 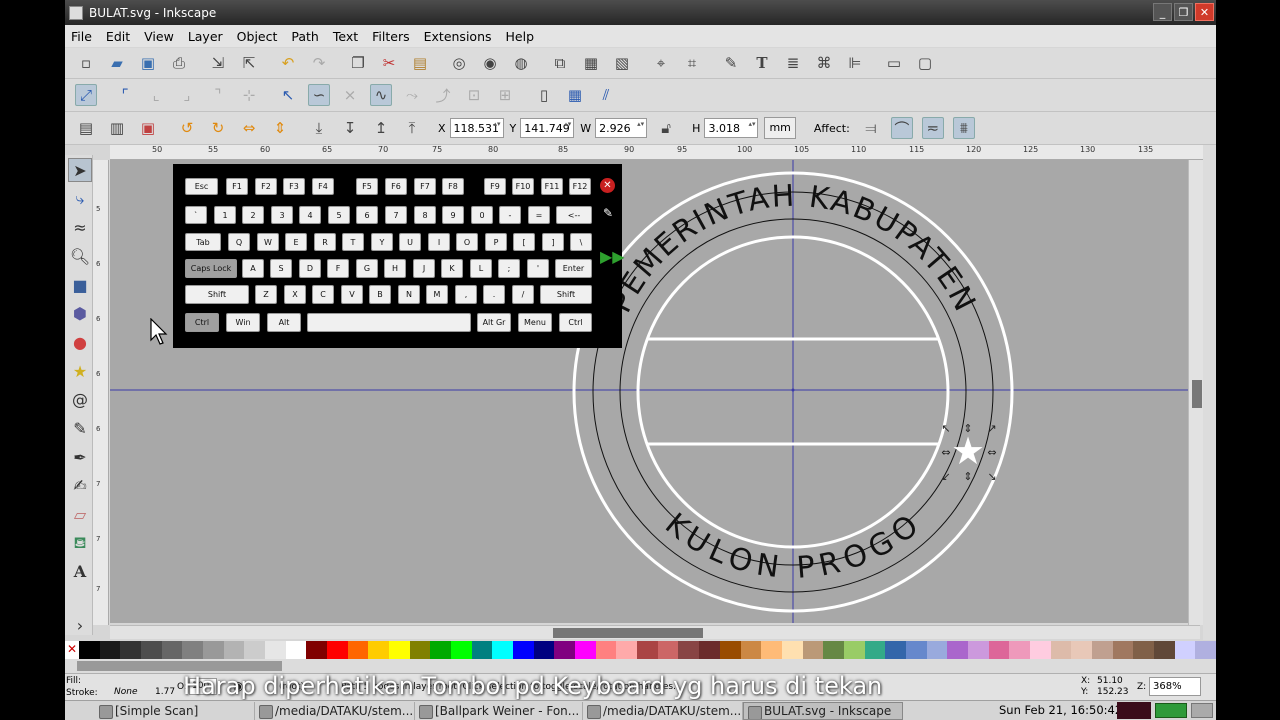 What do you see at coordinates (495, 186) in the screenshot?
I see `key-f9: F9` at bounding box center [495, 186].